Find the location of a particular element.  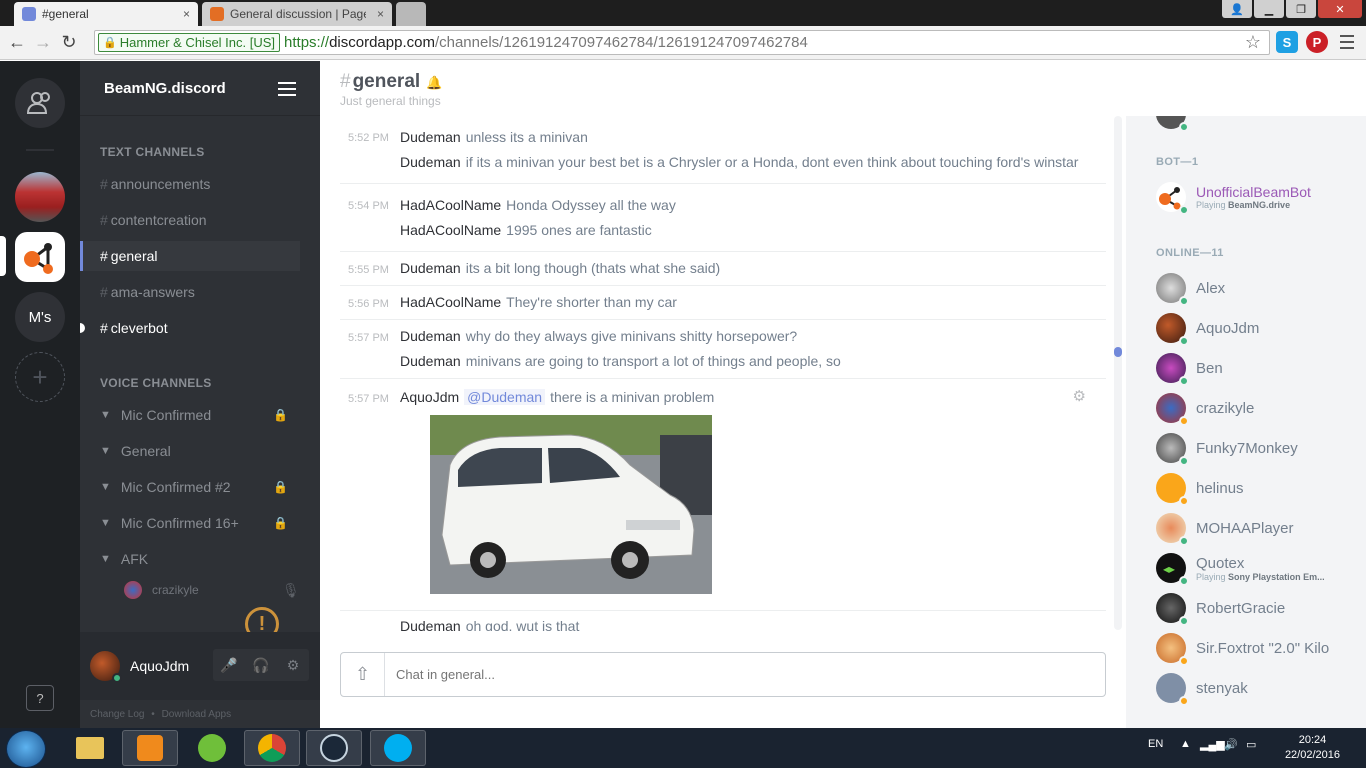

server-menu-icon is located at coordinates (287, 89).